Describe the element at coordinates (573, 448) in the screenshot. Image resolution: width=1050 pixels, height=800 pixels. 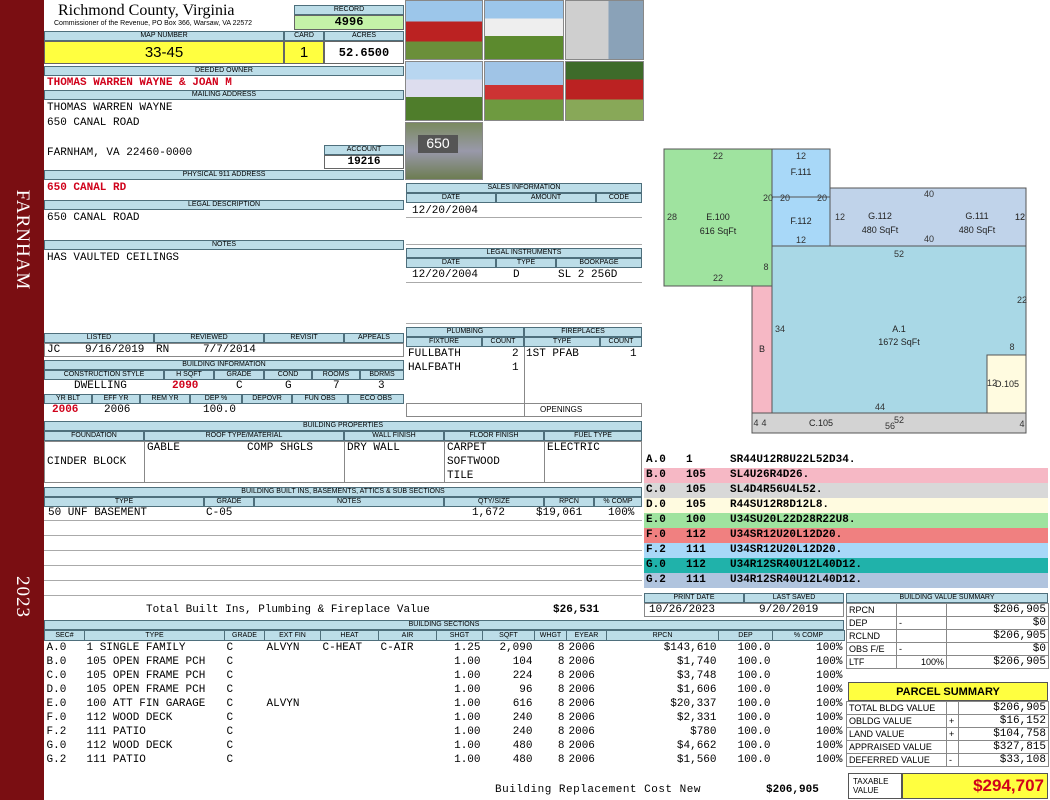
I see `fuel-type: ELECTRIC` at that location.